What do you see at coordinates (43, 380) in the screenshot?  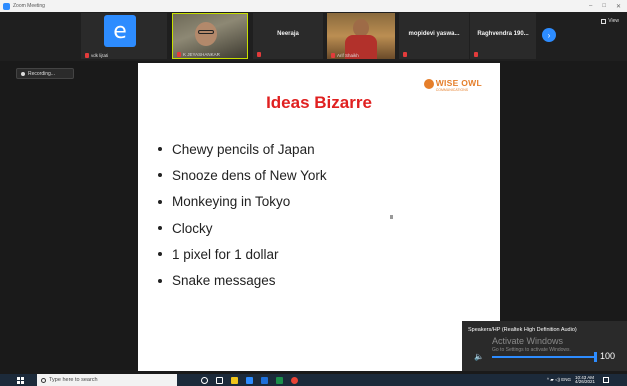 I see `search-icon` at bounding box center [43, 380].